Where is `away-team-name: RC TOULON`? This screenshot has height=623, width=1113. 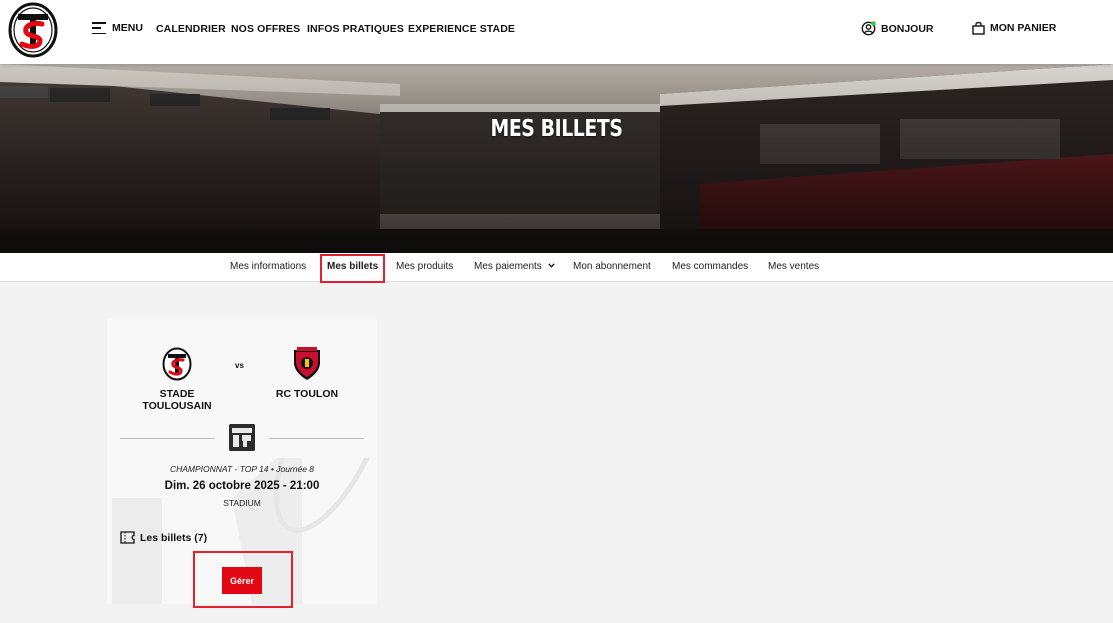 away-team-name: RC TOULON is located at coordinates (307, 394).